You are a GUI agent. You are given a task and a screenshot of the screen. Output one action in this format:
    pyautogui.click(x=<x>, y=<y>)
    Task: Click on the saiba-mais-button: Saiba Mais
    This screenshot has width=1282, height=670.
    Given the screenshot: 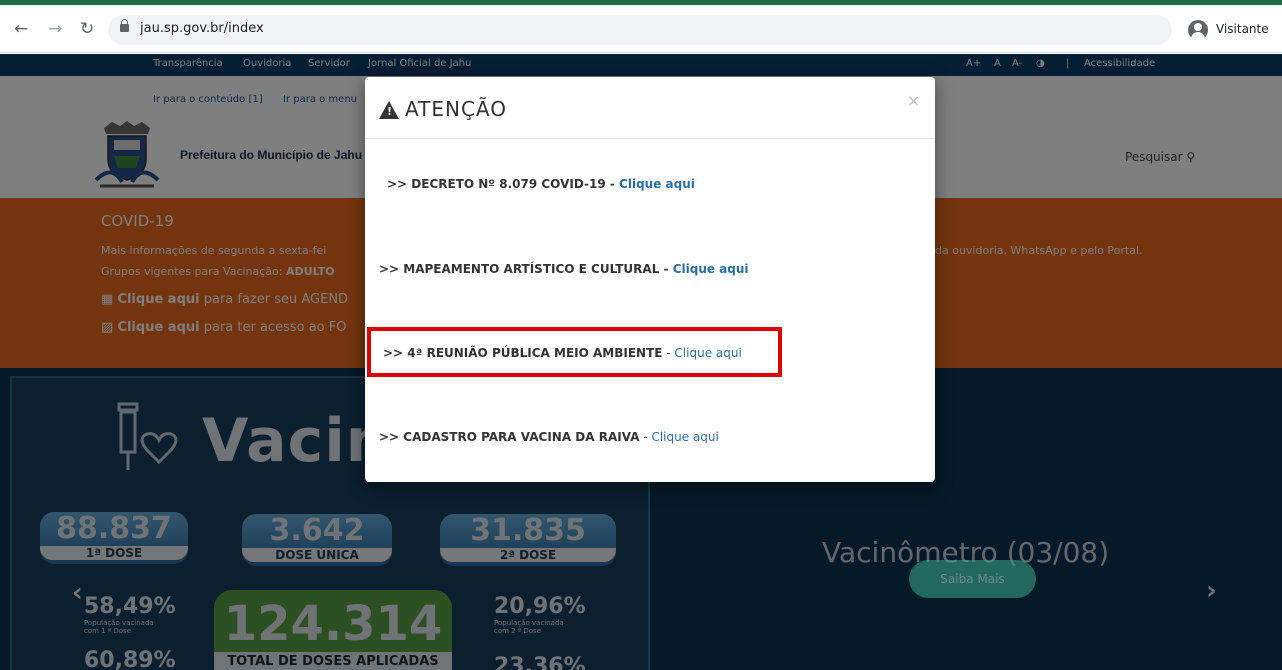 What is the action you would take?
    pyautogui.click(x=972, y=579)
    